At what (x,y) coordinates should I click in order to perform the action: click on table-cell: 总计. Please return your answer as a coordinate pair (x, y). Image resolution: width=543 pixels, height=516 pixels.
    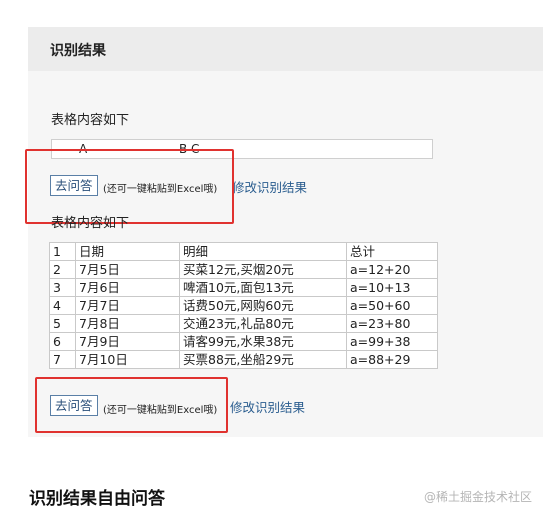
    Looking at the image, I should click on (392, 251).